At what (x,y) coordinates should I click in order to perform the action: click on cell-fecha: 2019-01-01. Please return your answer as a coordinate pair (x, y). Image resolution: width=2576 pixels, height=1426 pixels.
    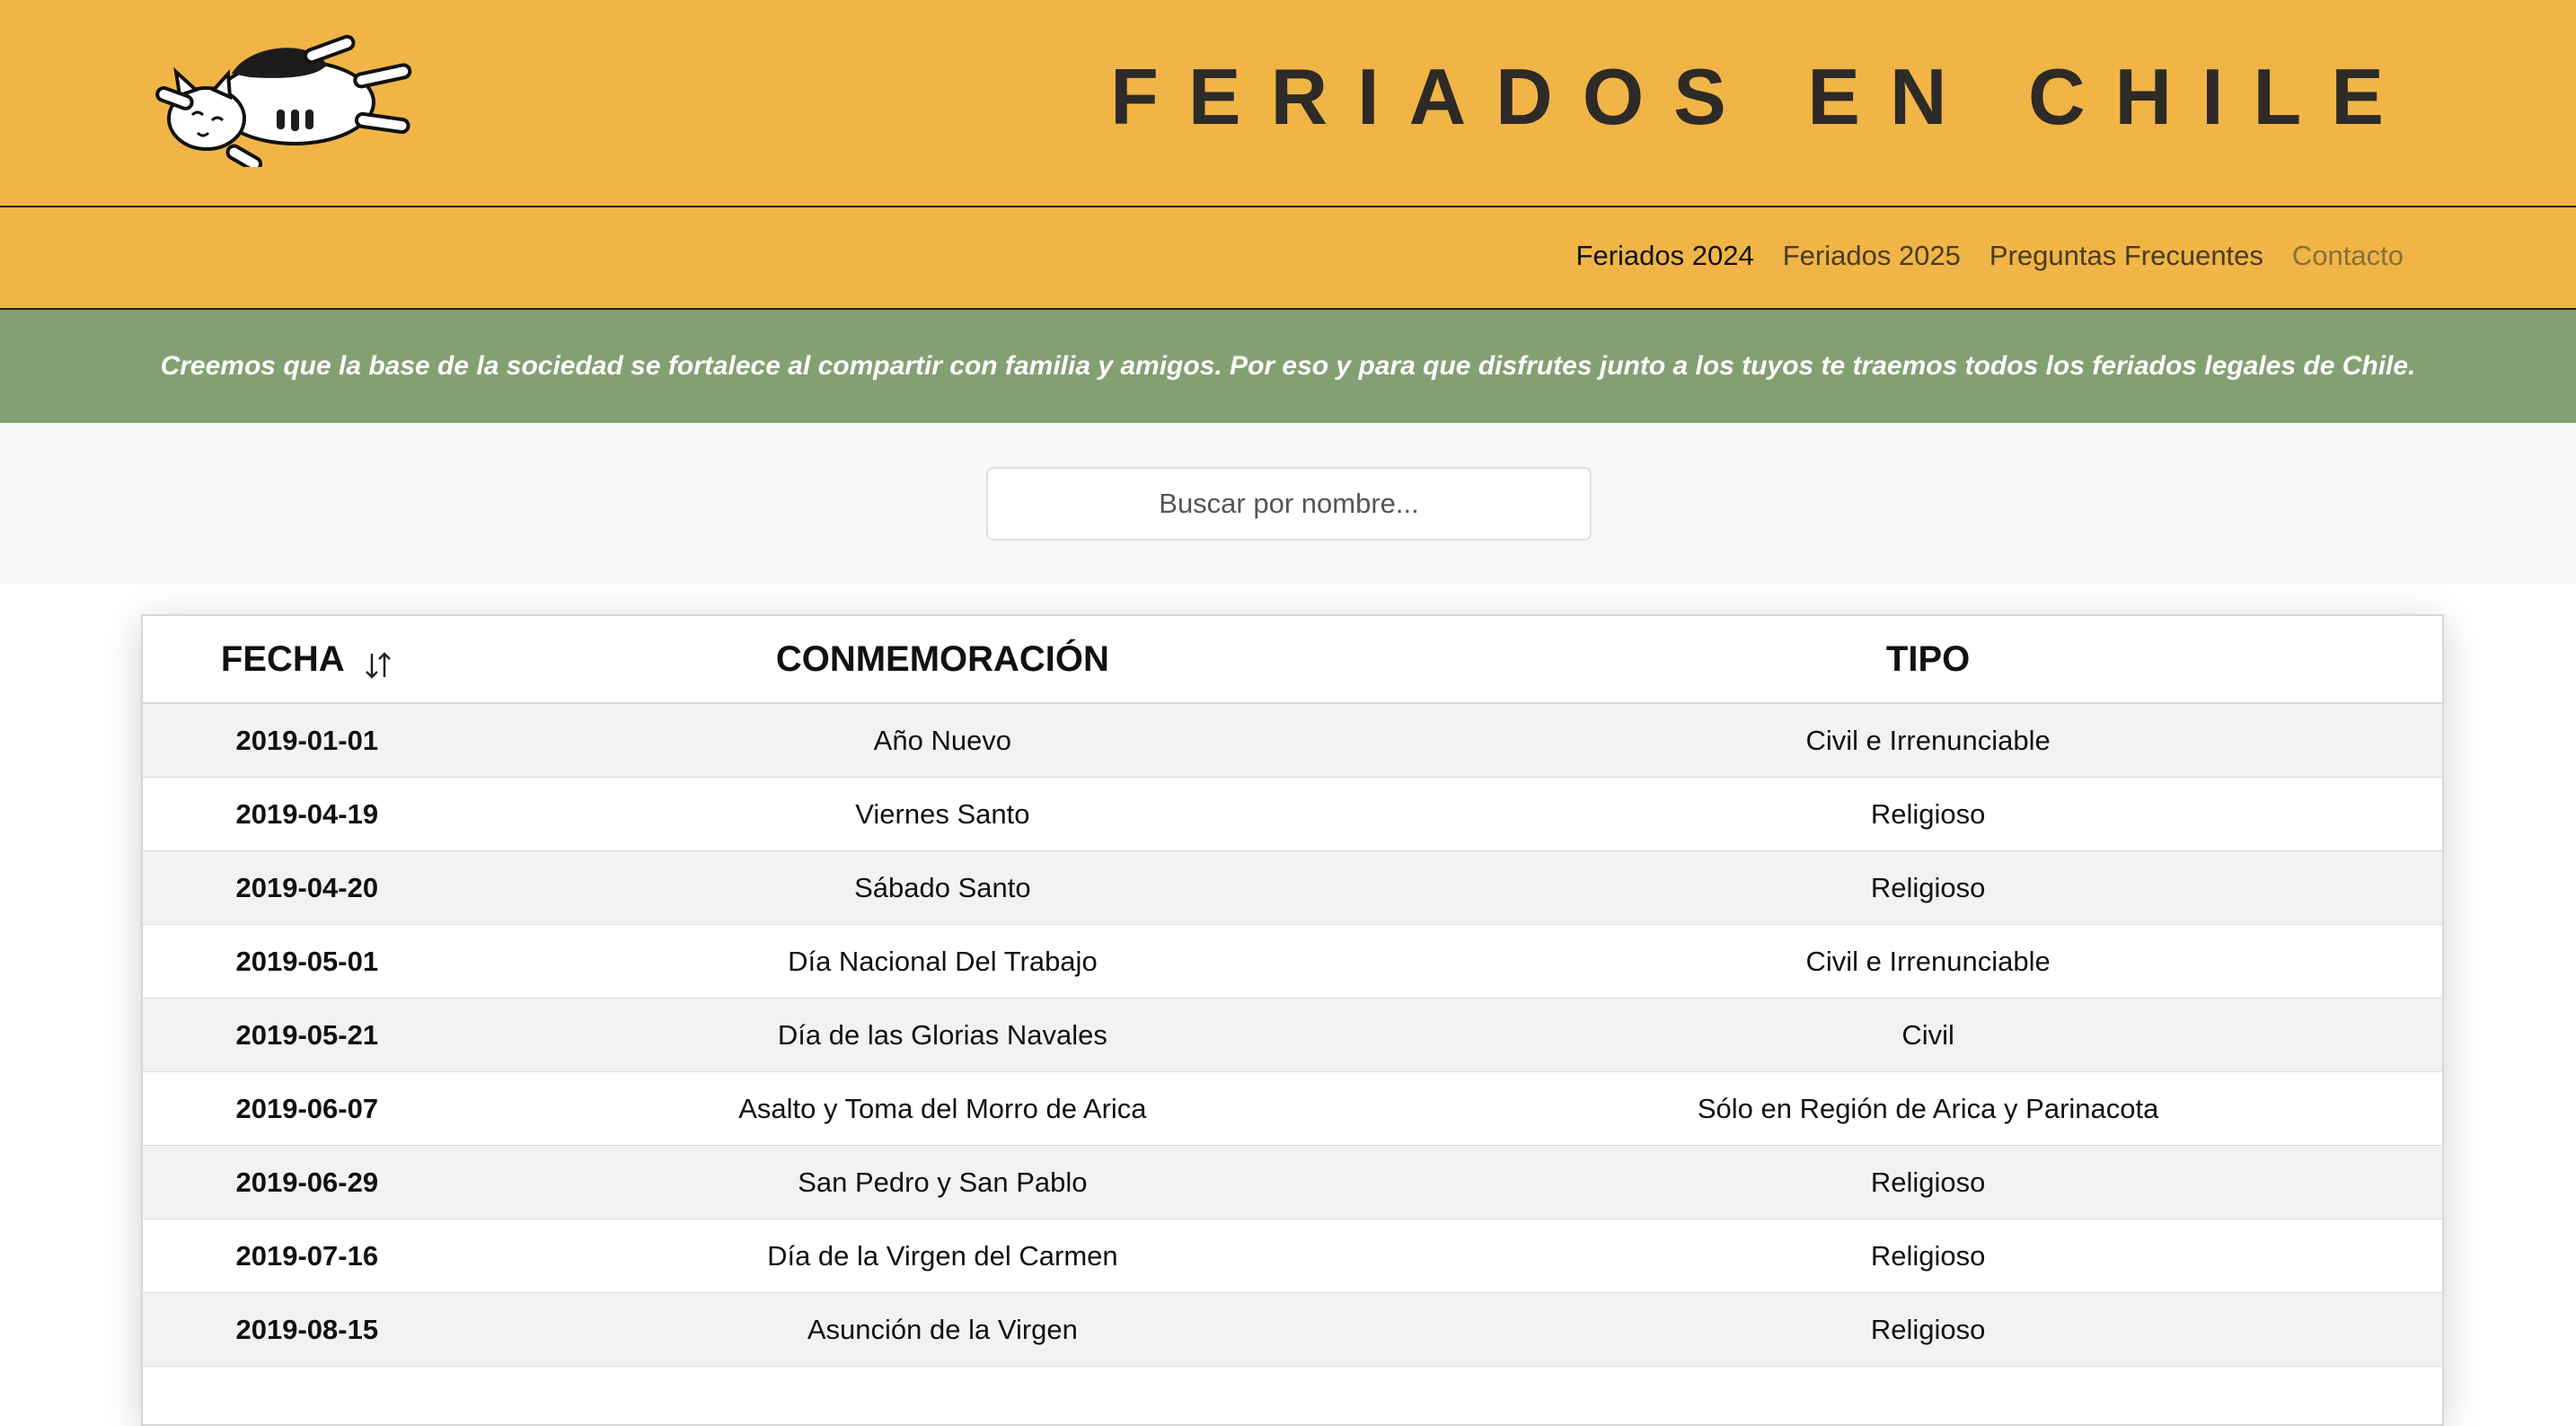
    Looking at the image, I should click on (307, 740).